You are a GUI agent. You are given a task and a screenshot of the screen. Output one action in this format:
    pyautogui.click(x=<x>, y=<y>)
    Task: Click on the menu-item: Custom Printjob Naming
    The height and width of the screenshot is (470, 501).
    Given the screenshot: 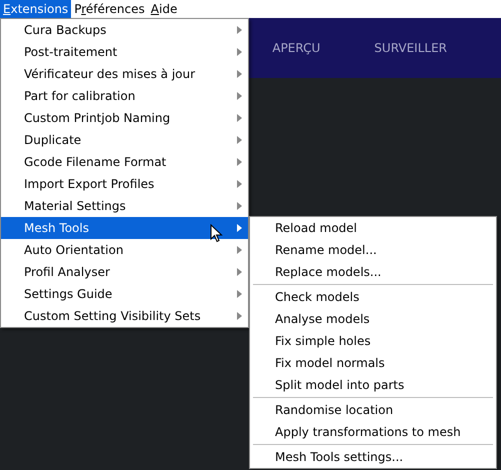 What is the action you would take?
    pyautogui.click(x=124, y=118)
    